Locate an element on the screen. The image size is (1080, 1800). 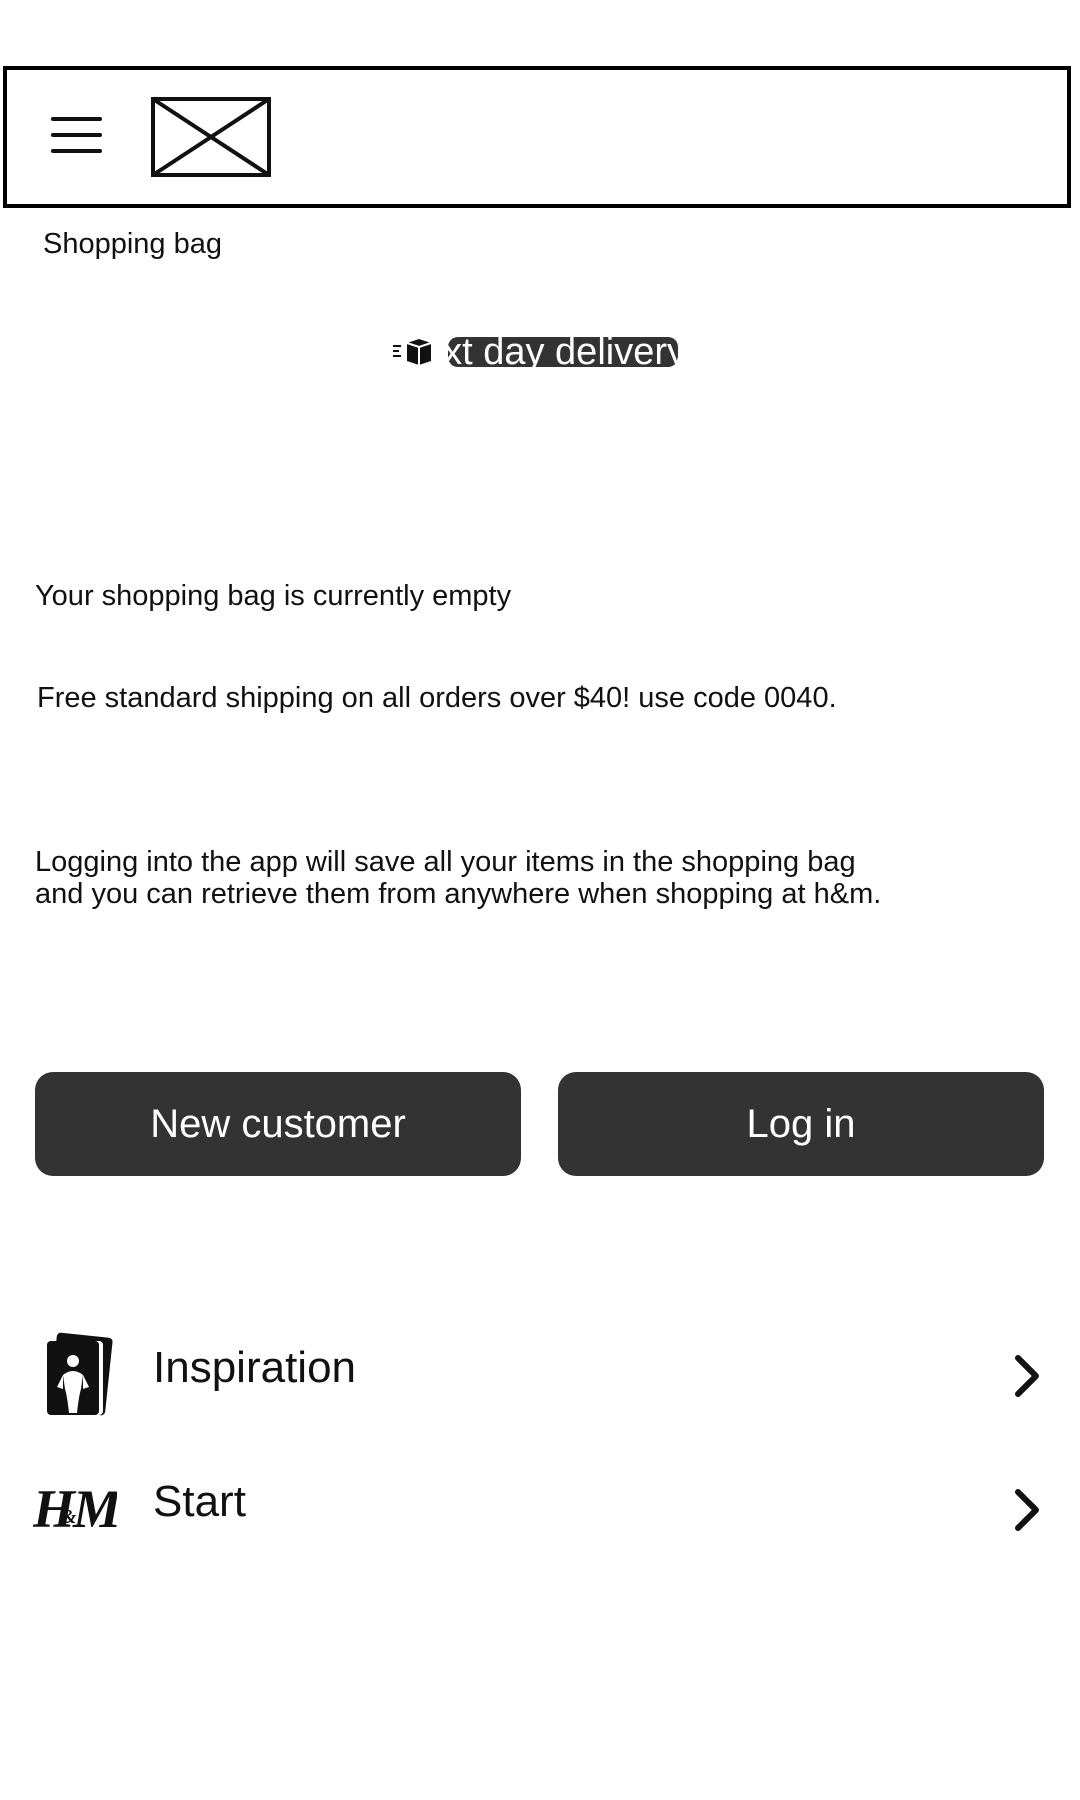
nav-label-inspiration: Inspiration is located at coordinates (255, 1367).